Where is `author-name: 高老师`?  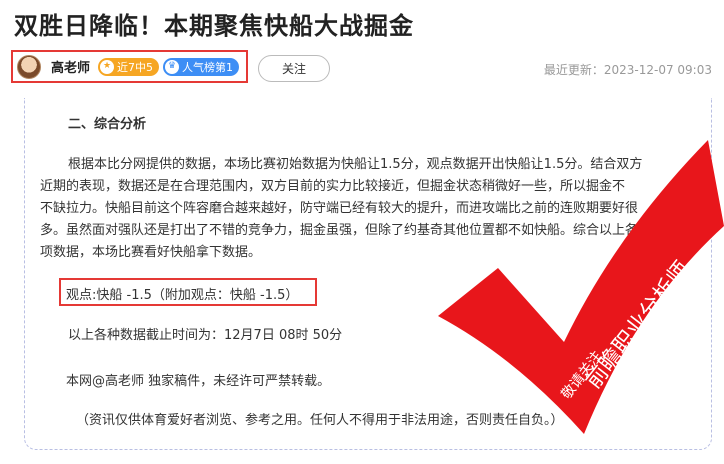 author-name: 高老师 is located at coordinates (70, 66).